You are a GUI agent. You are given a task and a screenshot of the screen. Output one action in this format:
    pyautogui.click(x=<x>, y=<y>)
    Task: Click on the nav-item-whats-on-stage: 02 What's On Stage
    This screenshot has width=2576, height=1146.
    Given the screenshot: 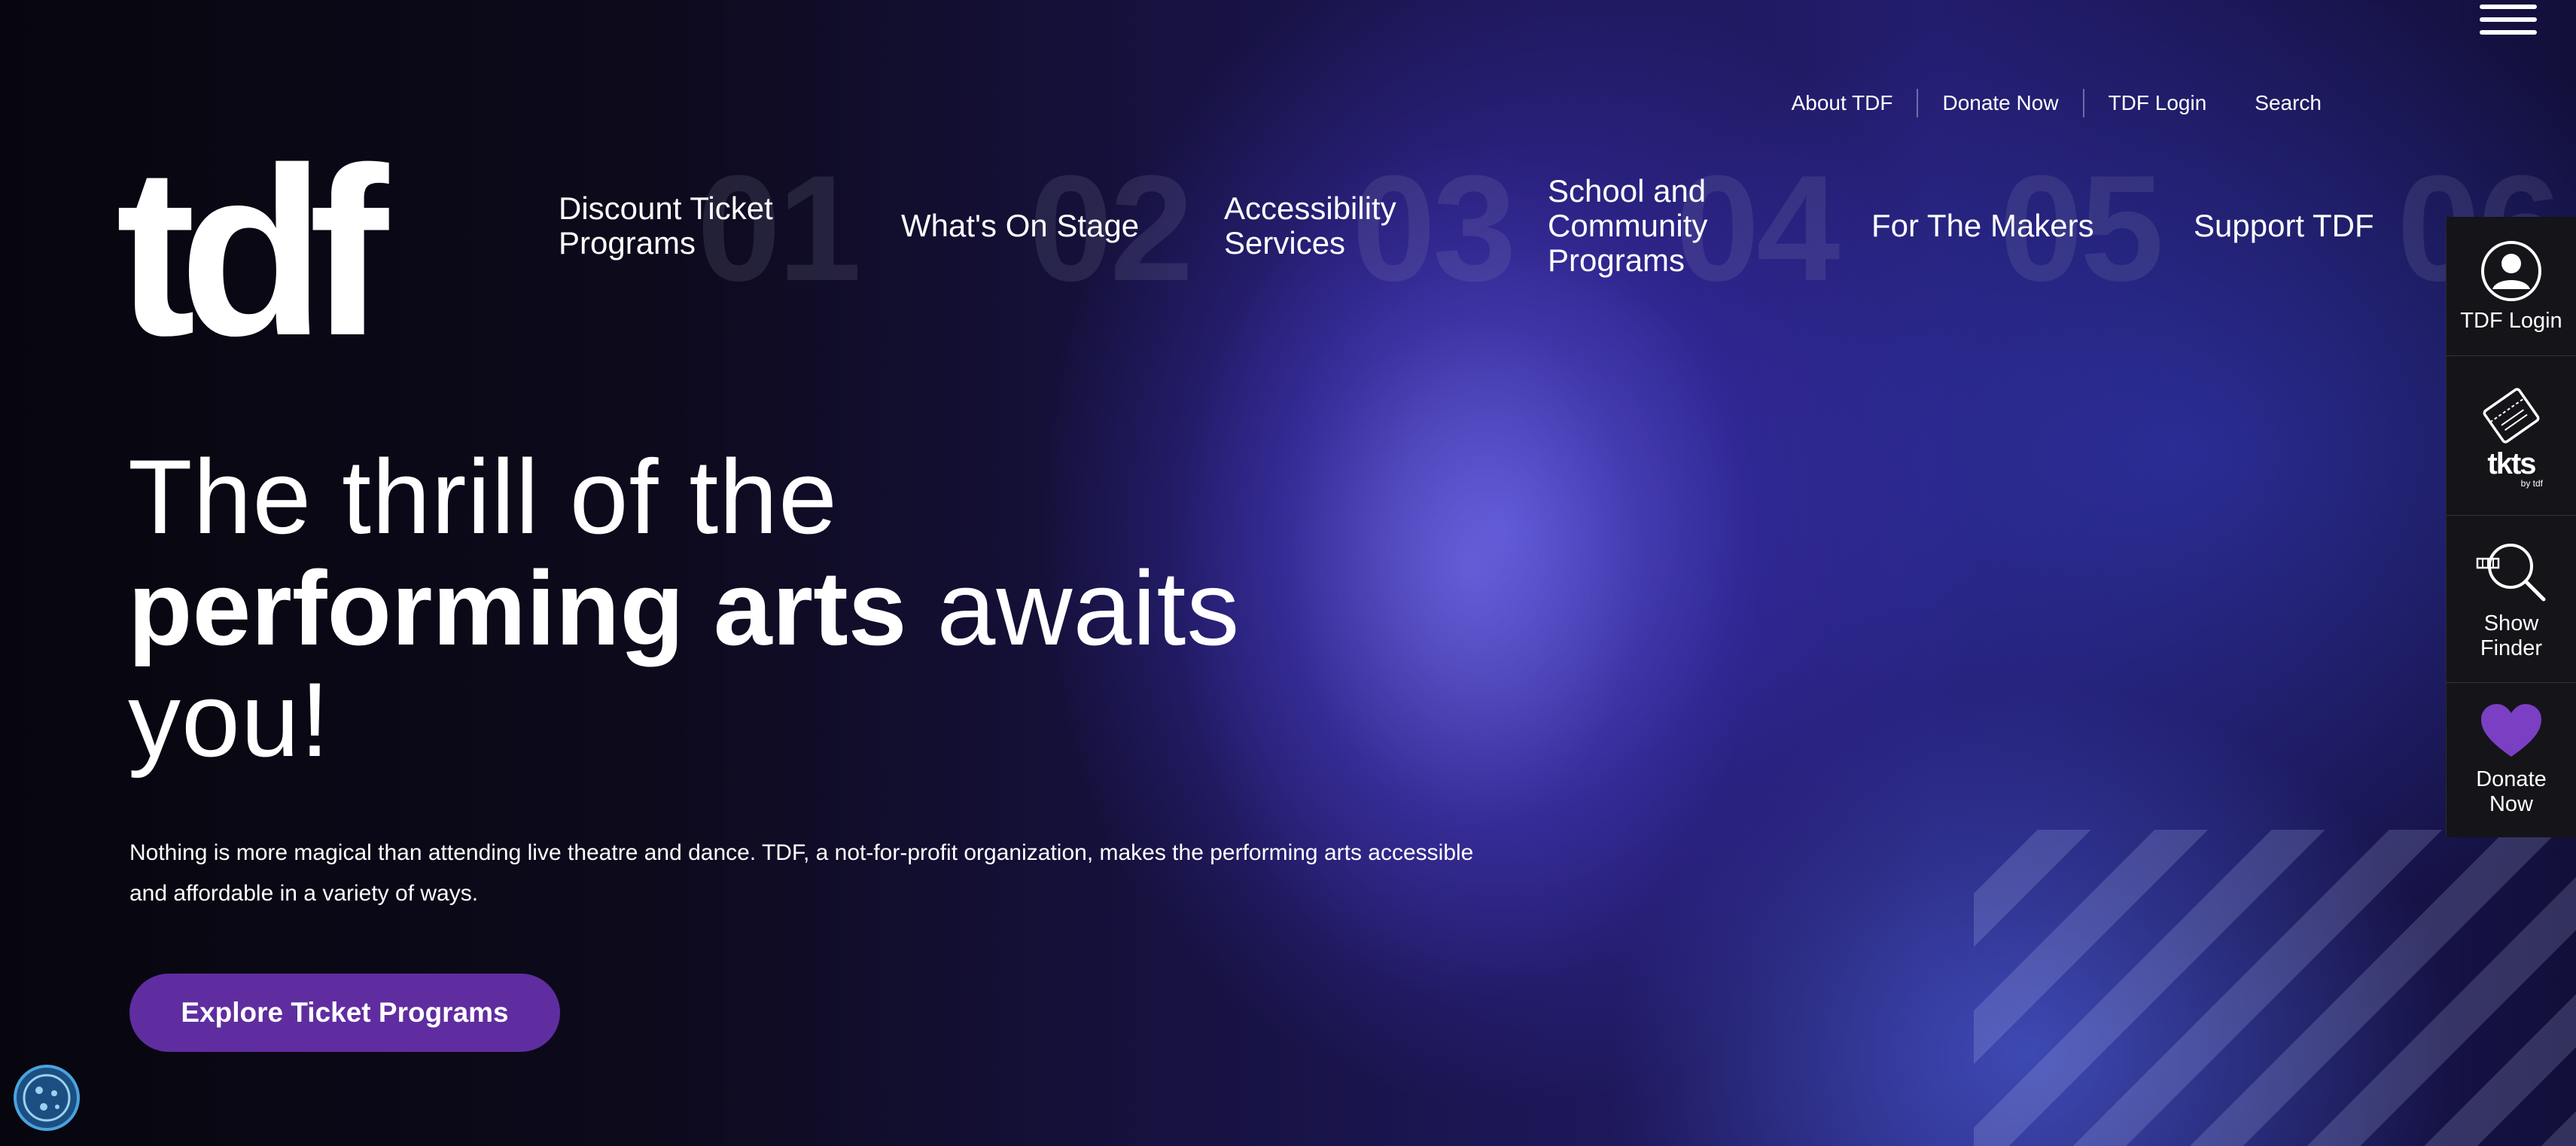 What is the action you would take?
    pyautogui.click(x=1047, y=227)
    